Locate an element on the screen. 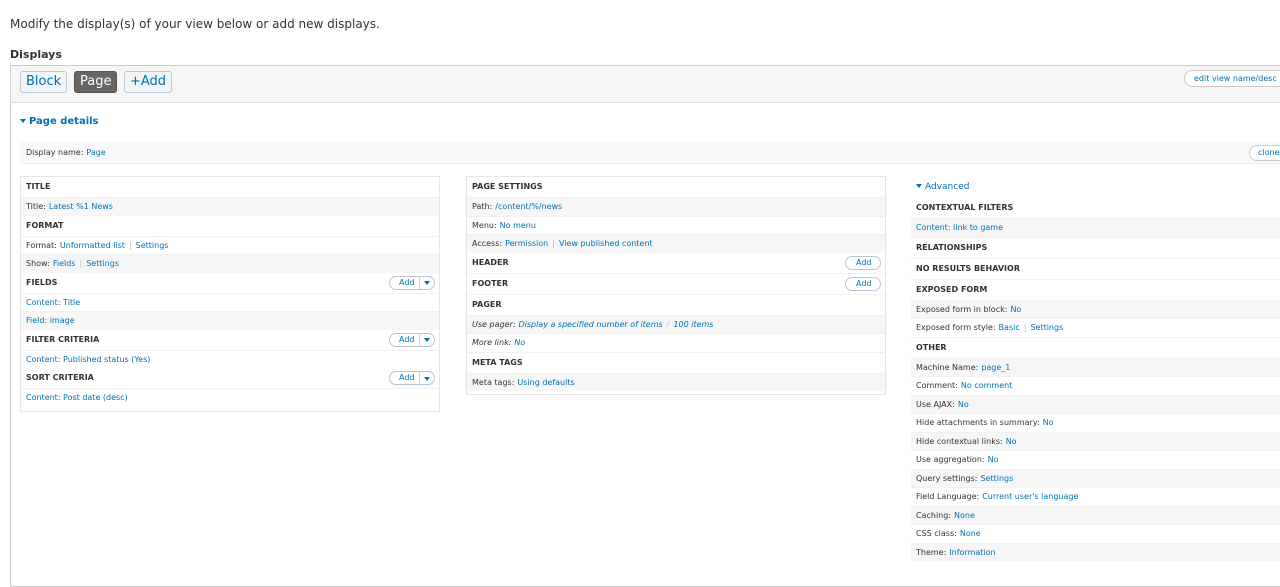  format-link: Unformatted list is located at coordinates (92, 245).